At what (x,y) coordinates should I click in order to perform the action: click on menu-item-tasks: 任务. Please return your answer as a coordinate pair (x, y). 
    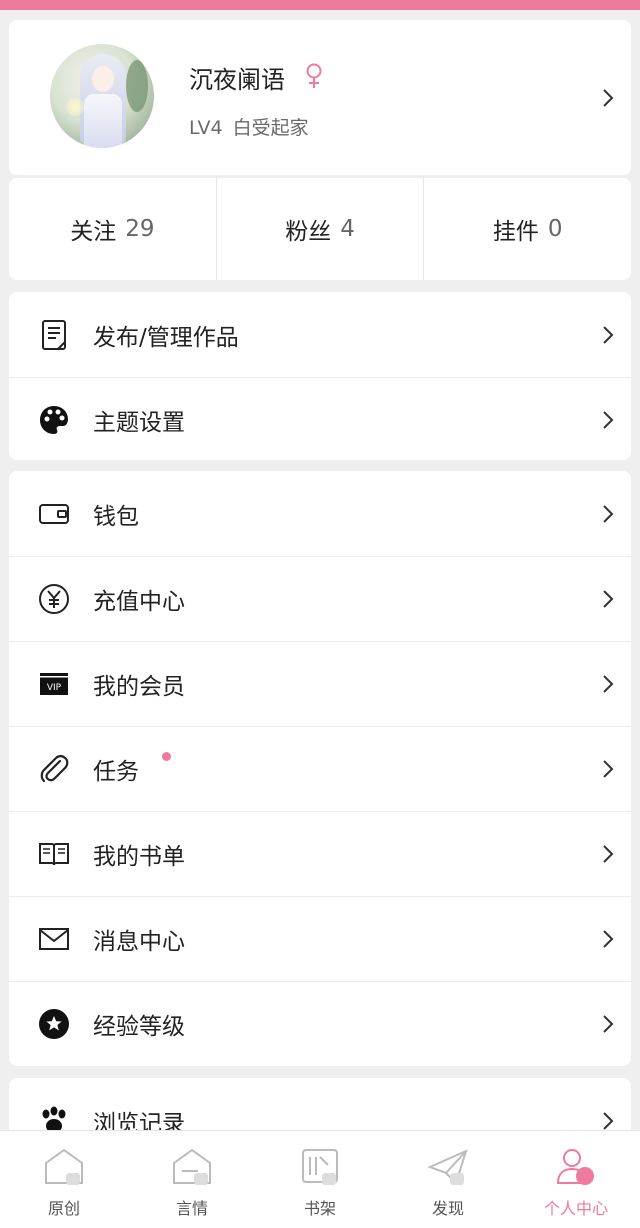
    Looking at the image, I should click on (320, 768).